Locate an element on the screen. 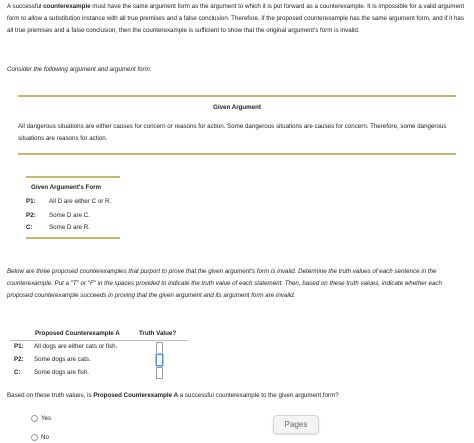 The width and height of the screenshot is (474, 443). option-label: Yes is located at coordinates (46, 418).